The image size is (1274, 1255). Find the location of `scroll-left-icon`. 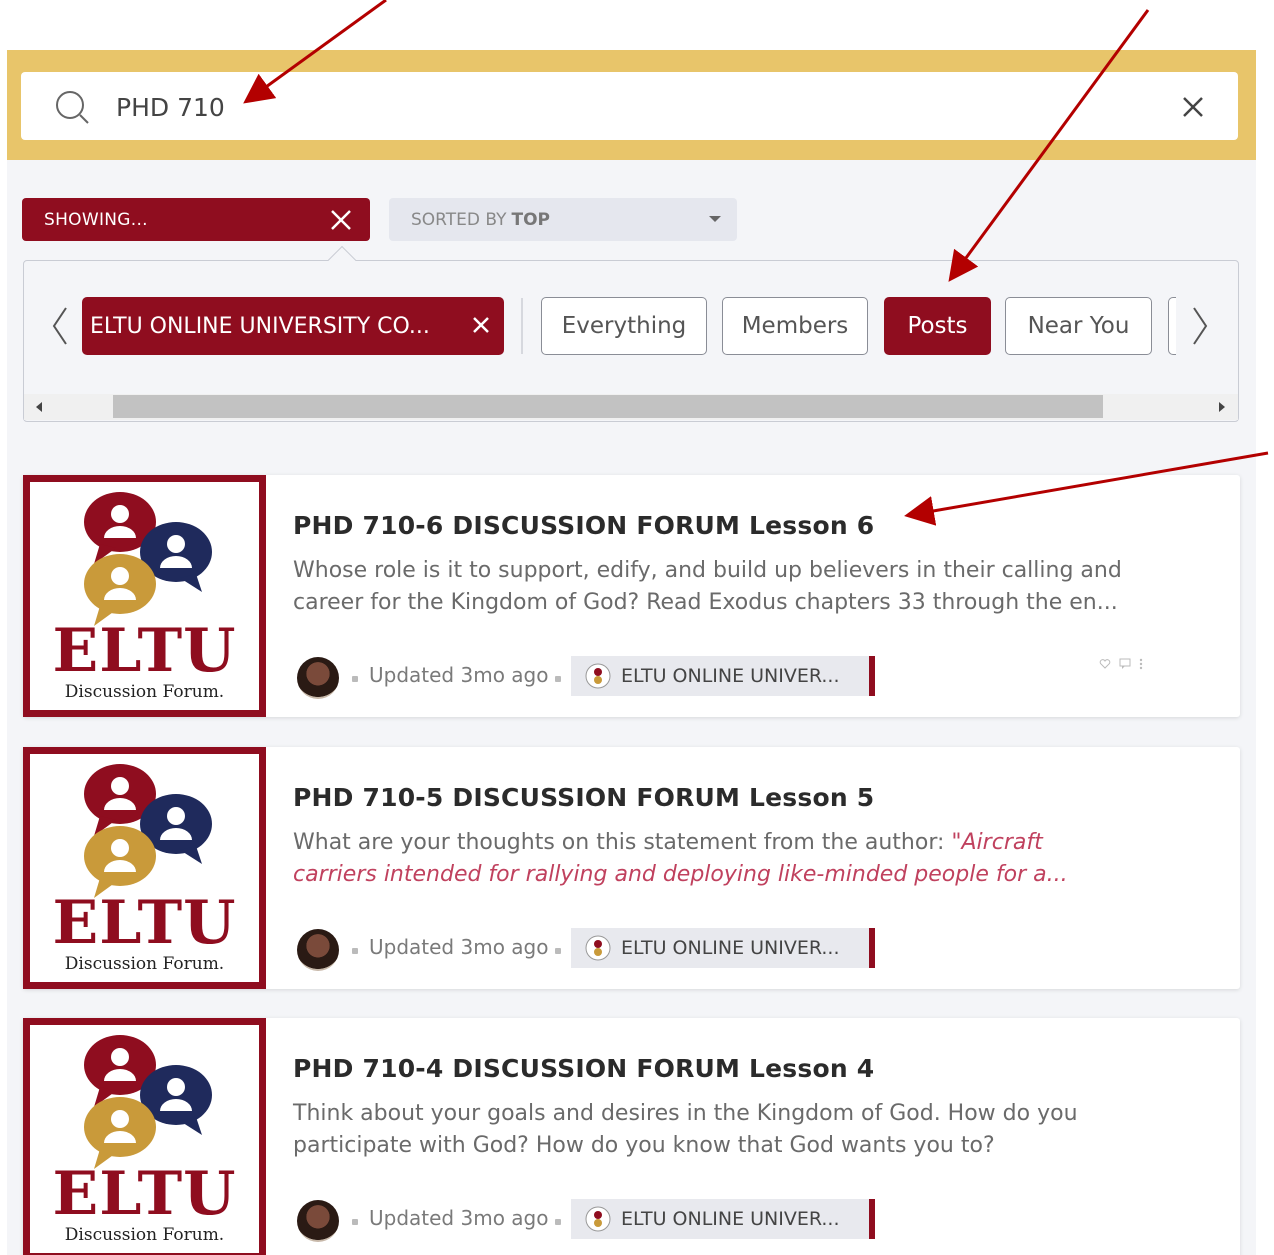

scroll-left-icon is located at coordinates (39, 407).